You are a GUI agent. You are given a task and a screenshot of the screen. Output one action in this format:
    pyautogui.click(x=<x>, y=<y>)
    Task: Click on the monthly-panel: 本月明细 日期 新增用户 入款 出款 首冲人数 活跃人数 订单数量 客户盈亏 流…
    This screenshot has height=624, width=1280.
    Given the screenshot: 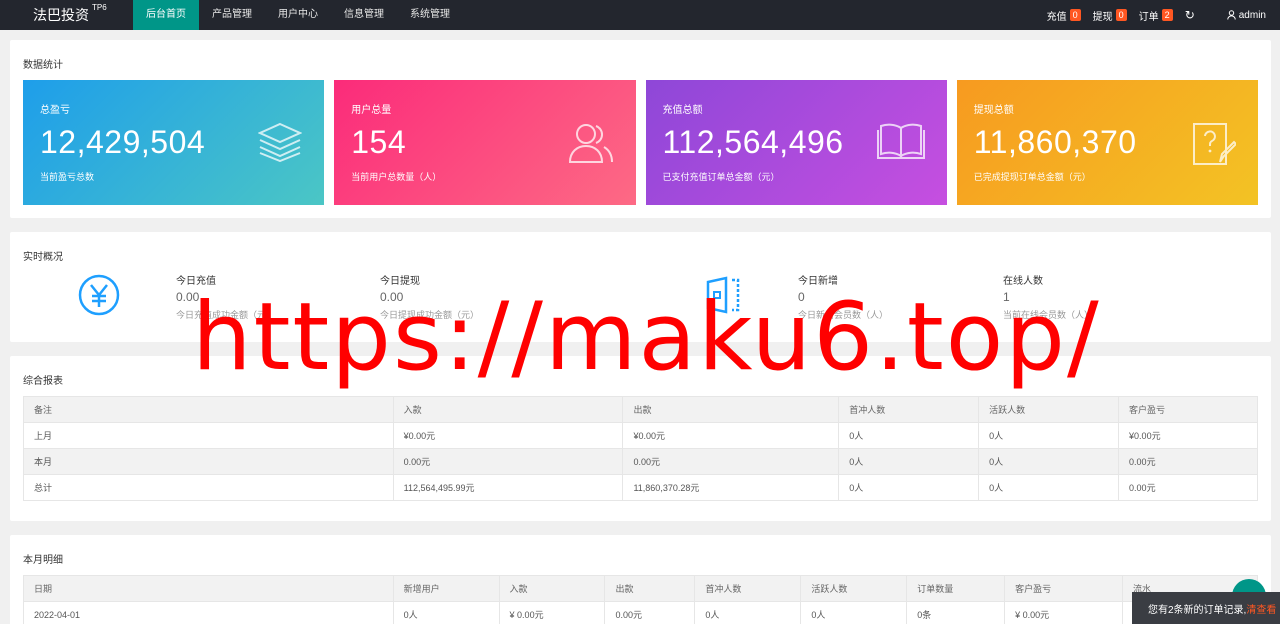 What is the action you would take?
    pyautogui.click(x=640, y=579)
    